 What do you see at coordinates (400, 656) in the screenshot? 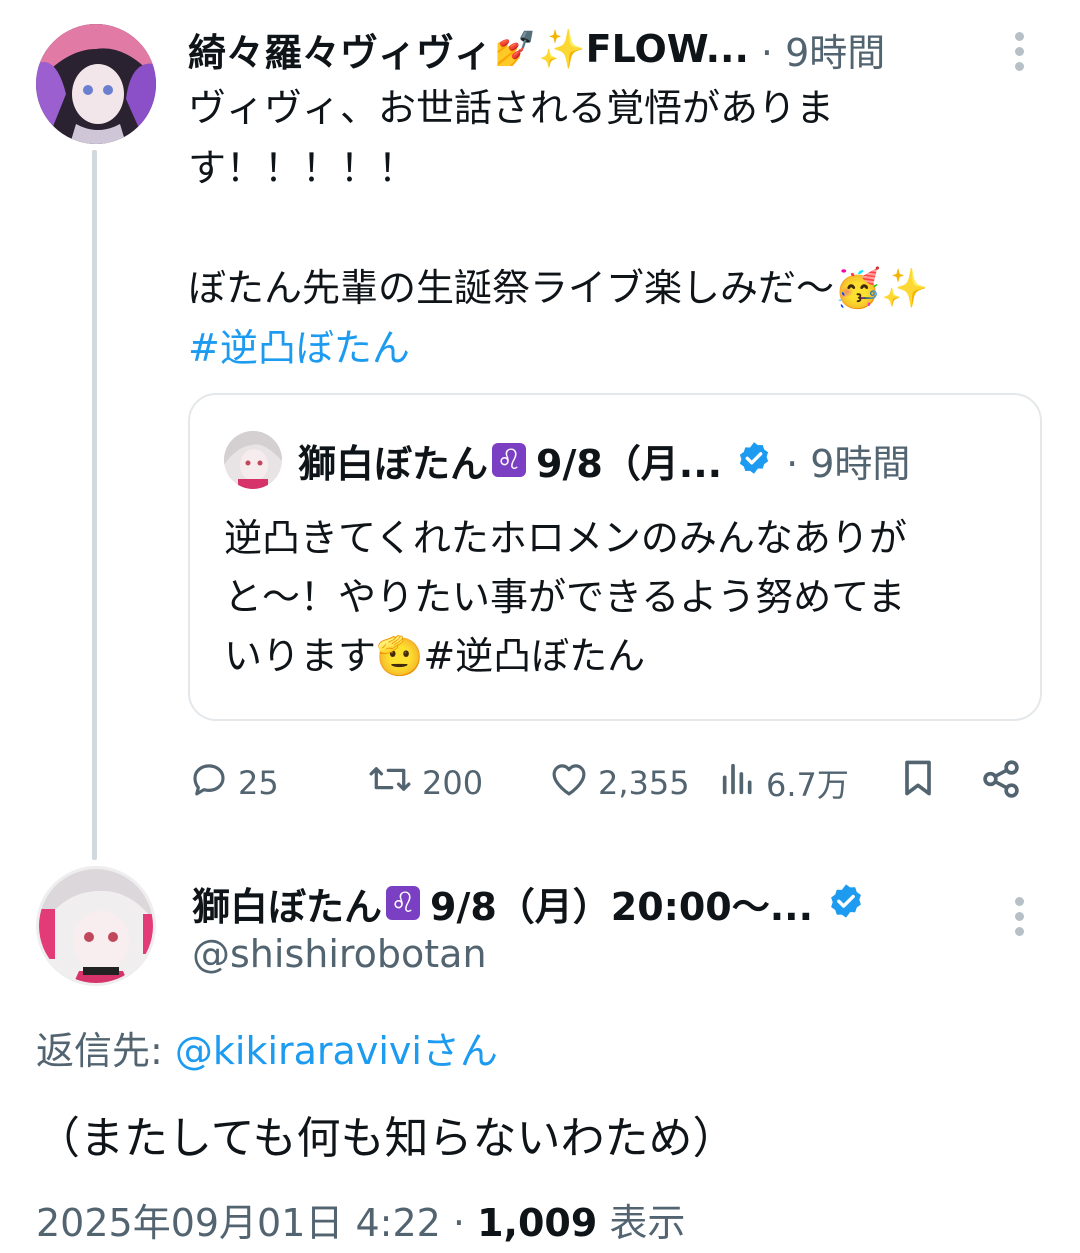
I see `salute-emoji-icon: 🫡` at bounding box center [400, 656].